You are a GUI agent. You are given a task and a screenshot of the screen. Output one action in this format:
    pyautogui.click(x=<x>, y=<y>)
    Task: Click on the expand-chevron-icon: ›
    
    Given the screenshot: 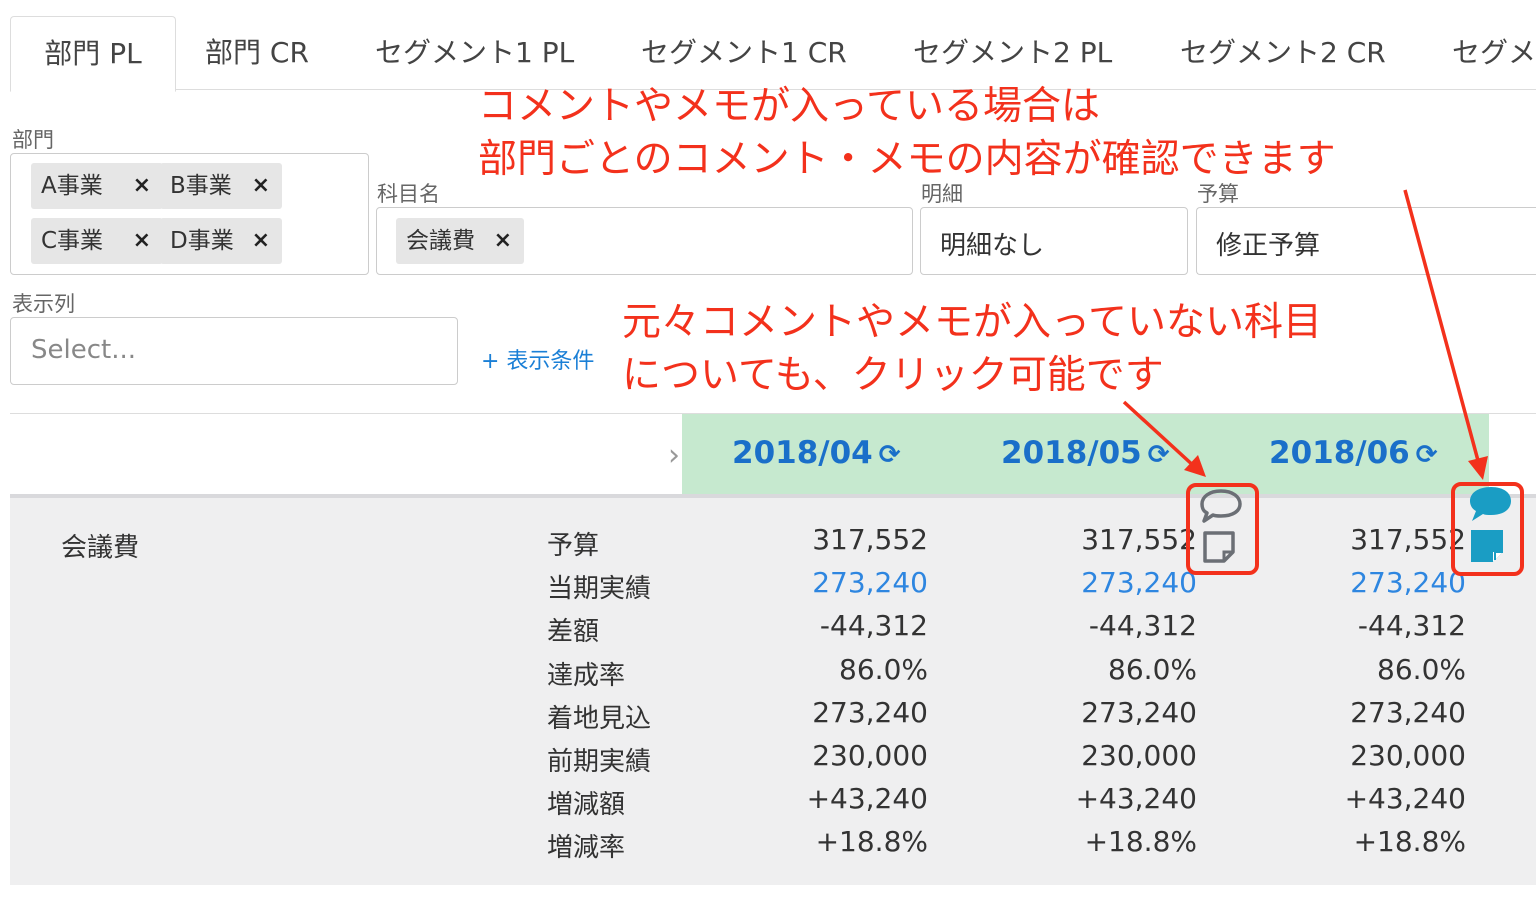 What is the action you would take?
    pyautogui.click(x=674, y=455)
    